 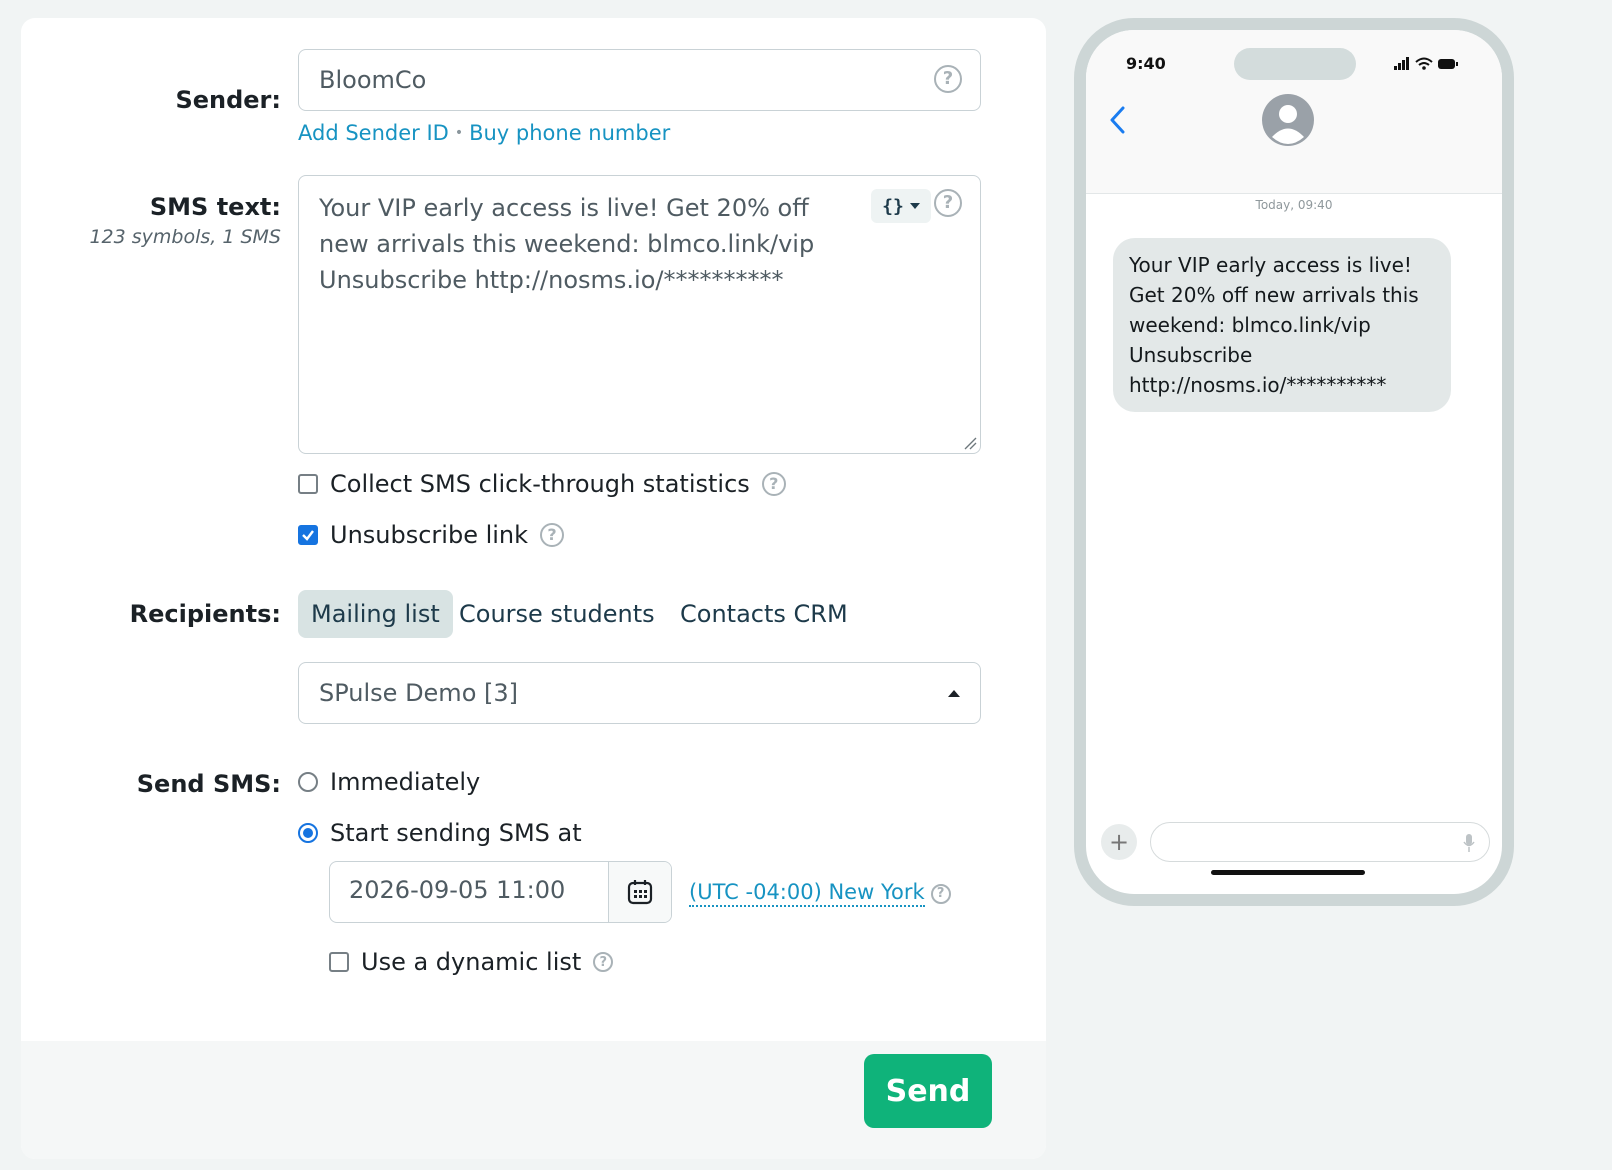 I want to click on sms-text-label: SMS text:, so click(x=215, y=207).